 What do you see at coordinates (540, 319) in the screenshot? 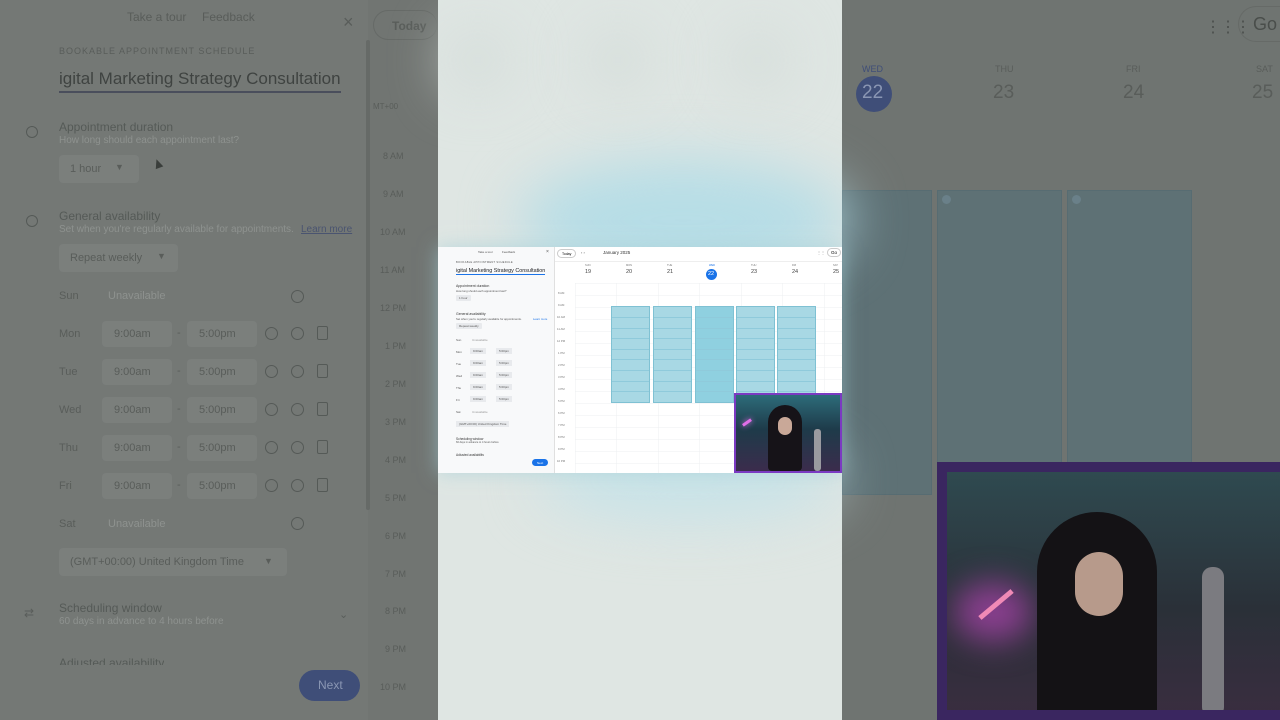
I see `mini-learn-more: Learn more` at bounding box center [540, 319].